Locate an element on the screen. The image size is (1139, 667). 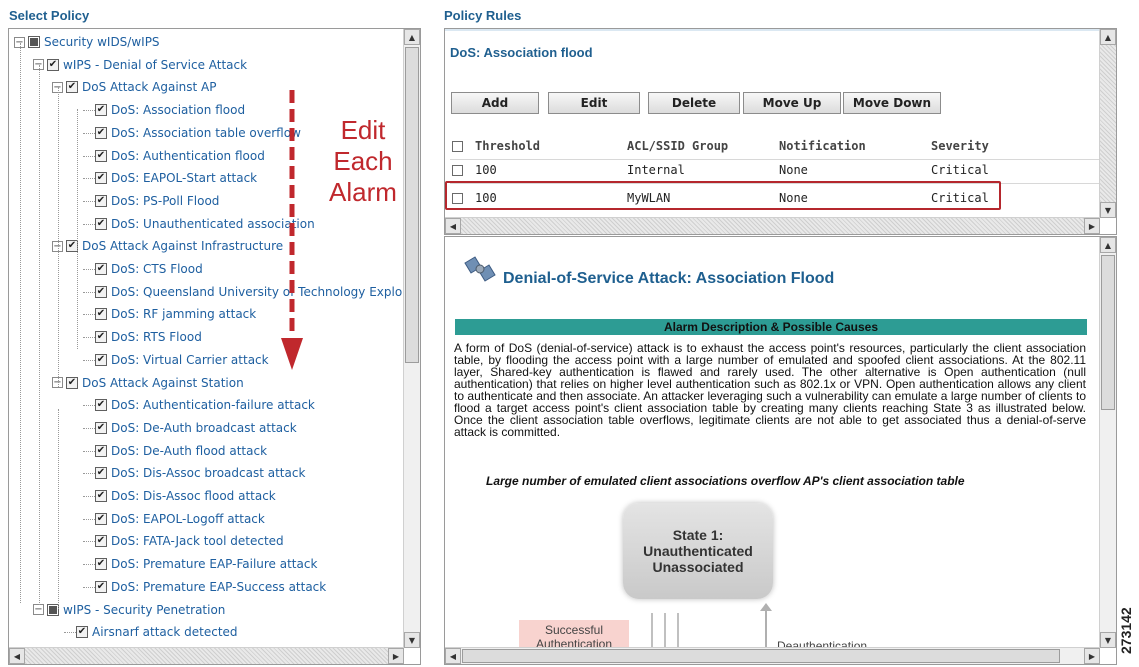
tree-item-label: DoS: EAPOL-Start attack is located at coordinates (184, 178).